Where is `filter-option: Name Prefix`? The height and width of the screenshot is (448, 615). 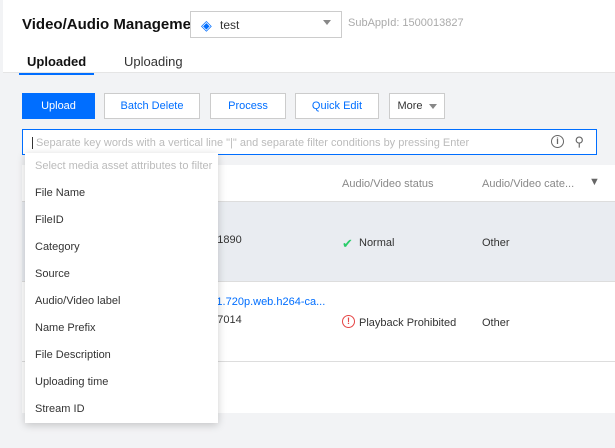 filter-option: Name Prefix is located at coordinates (121, 328).